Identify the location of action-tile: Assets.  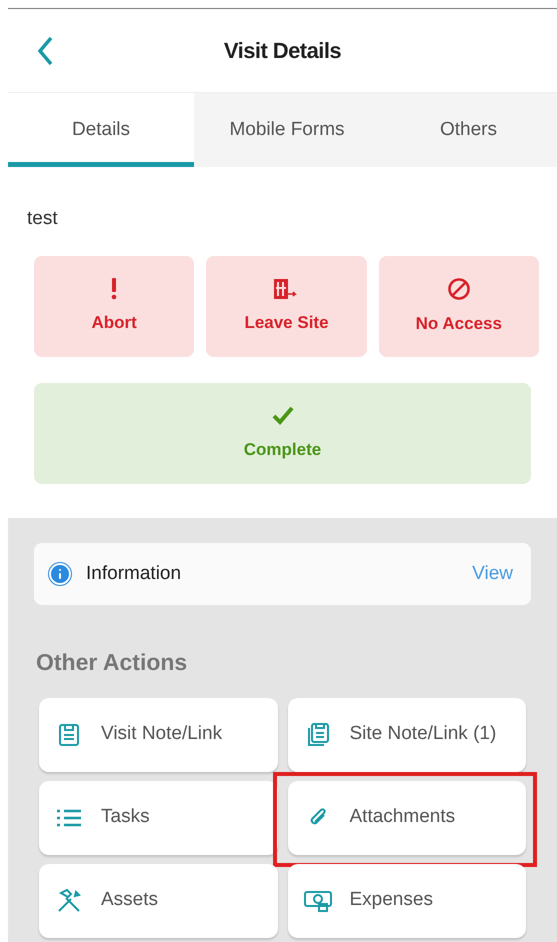
(158, 901).